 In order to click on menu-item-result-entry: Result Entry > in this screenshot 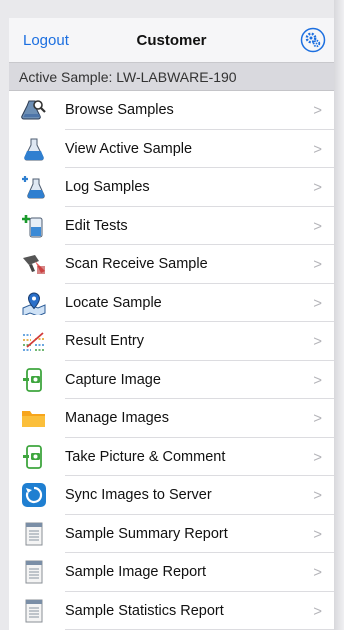, I will do `click(171, 341)`.